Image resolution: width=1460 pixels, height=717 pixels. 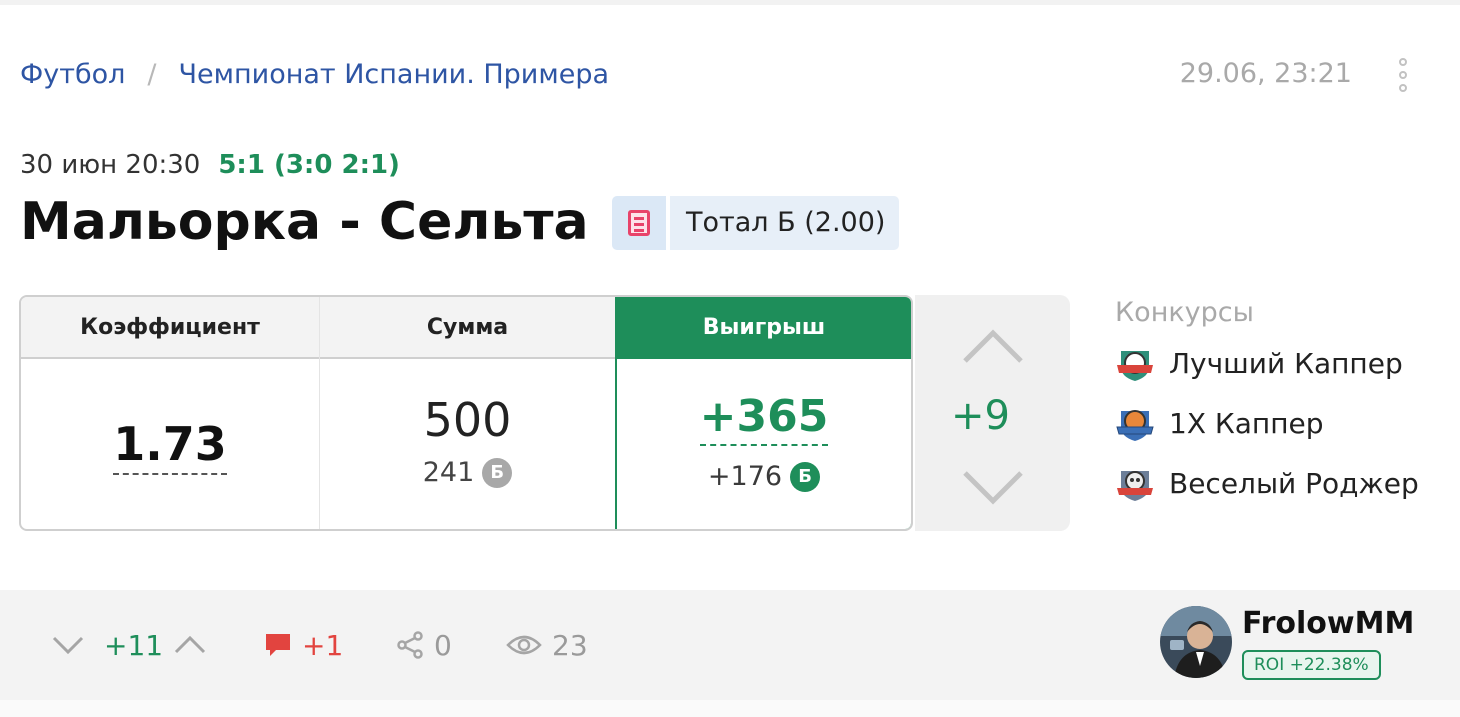 What do you see at coordinates (278, 645) in the screenshot?
I see `comment-icon` at bounding box center [278, 645].